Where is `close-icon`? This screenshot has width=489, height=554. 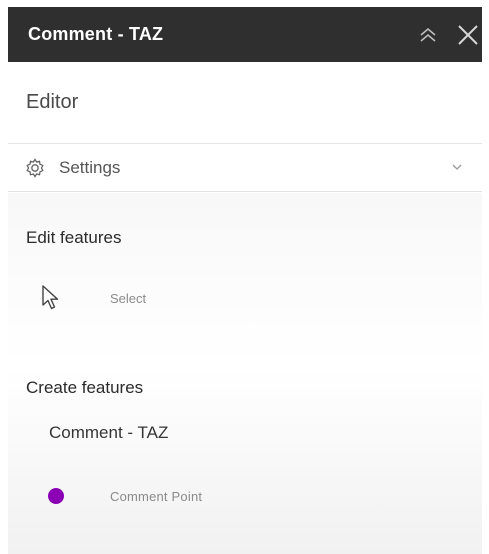 close-icon is located at coordinates (468, 35).